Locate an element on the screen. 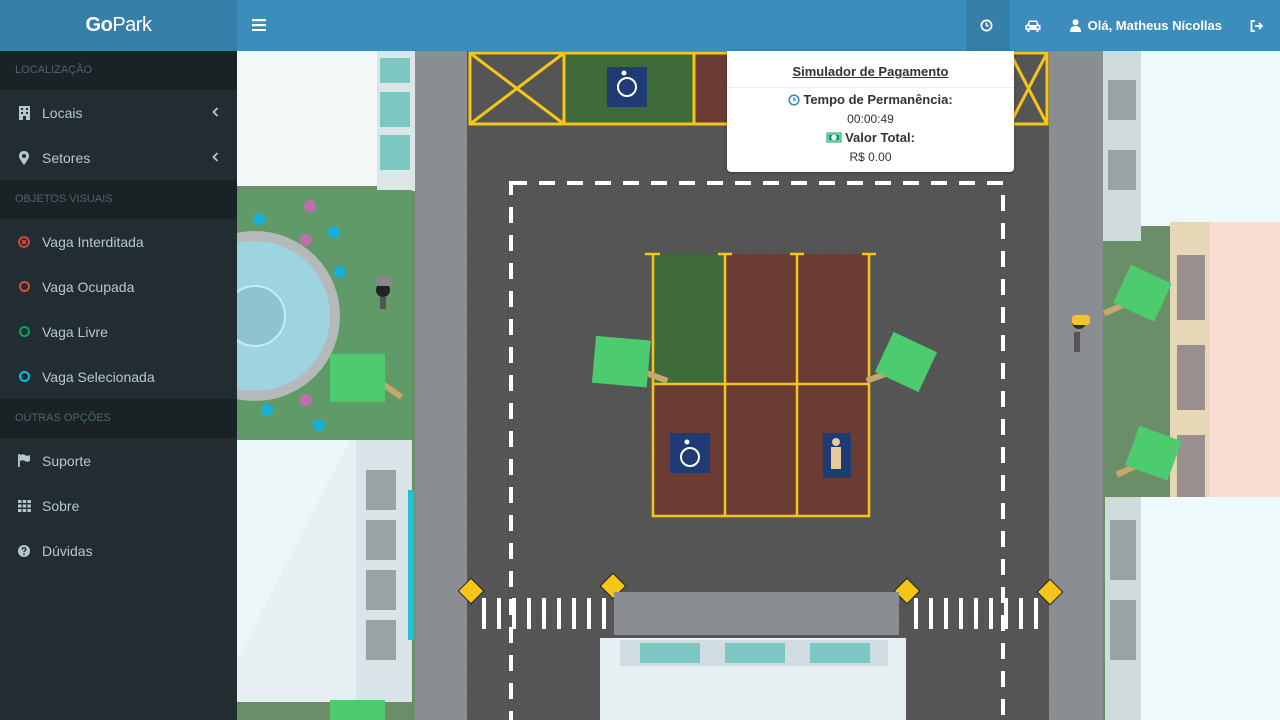 This screenshot has height=720, width=1280. sidebar-item-vaga-interditada: Vaga Interditada is located at coordinates (118, 241).